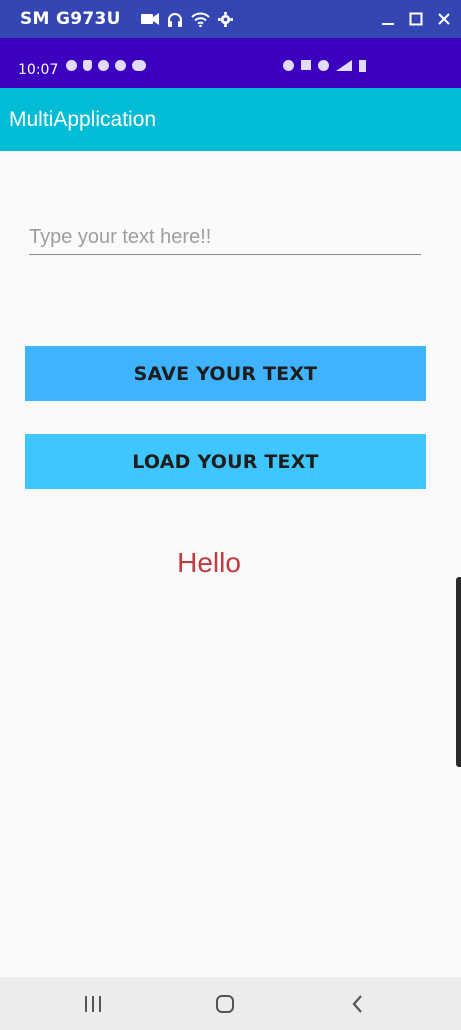  I want to click on close-icon, so click(444, 19).